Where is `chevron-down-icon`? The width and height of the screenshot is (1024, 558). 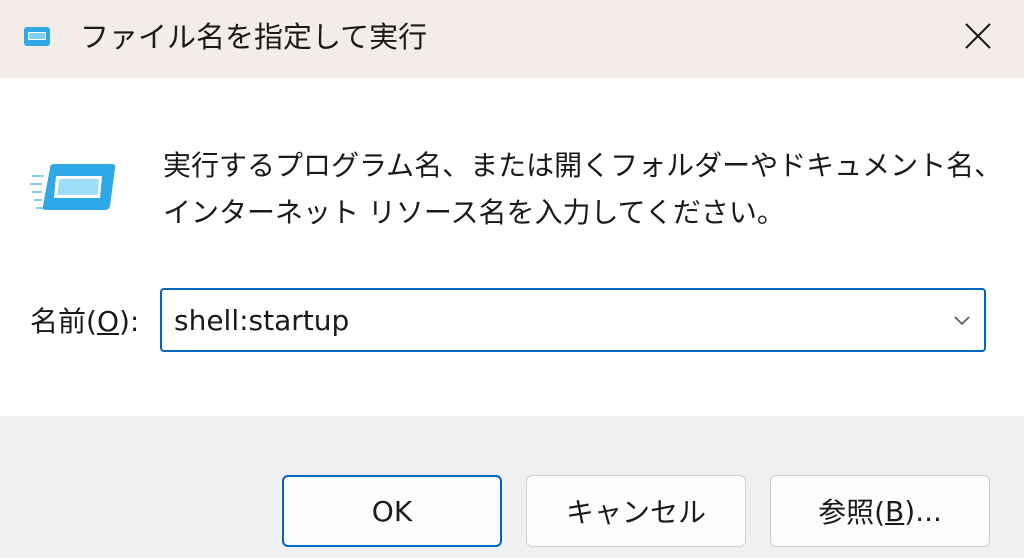 chevron-down-icon is located at coordinates (962, 320).